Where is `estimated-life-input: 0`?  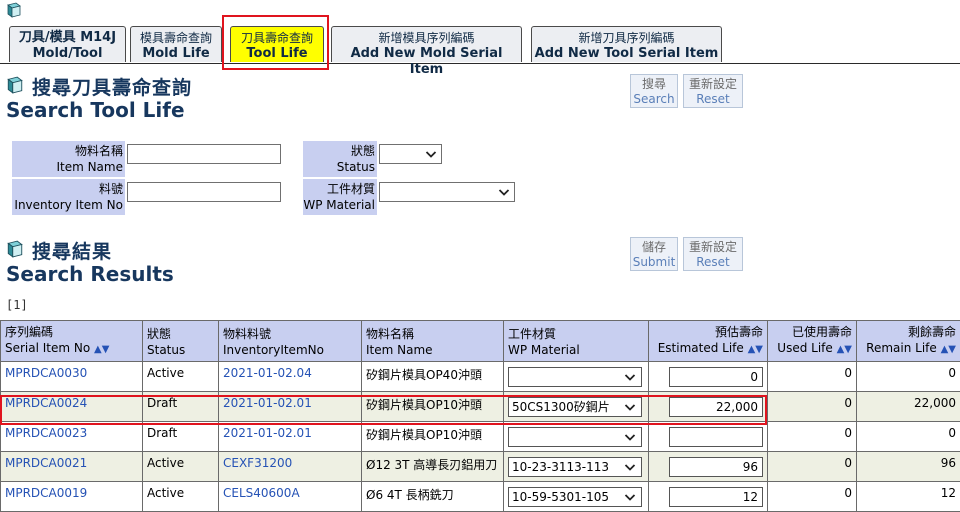
estimated-life-input: 0 is located at coordinates (716, 377).